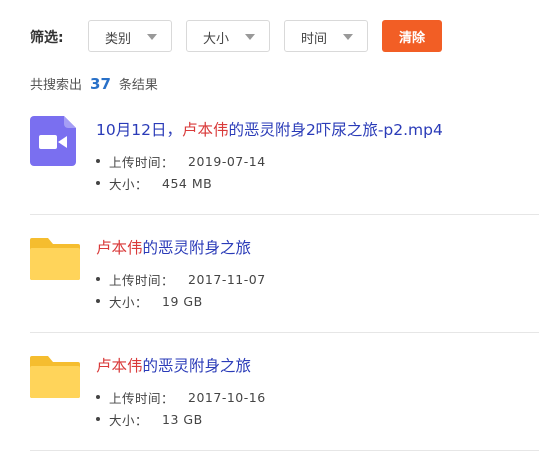 This screenshot has width=539, height=452. What do you see at coordinates (412, 36) in the screenshot?
I see `clear-button: 清除` at bounding box center [412, 36].